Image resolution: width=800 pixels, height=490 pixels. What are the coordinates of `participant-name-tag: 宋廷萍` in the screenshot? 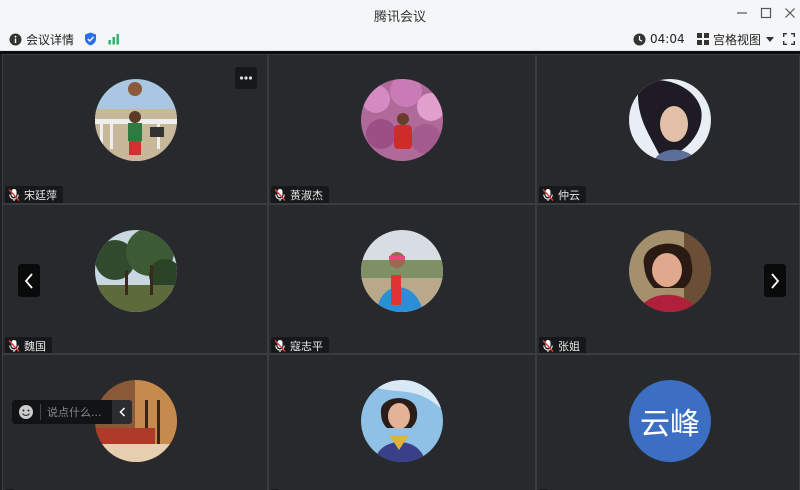 It's located at (34, 194).